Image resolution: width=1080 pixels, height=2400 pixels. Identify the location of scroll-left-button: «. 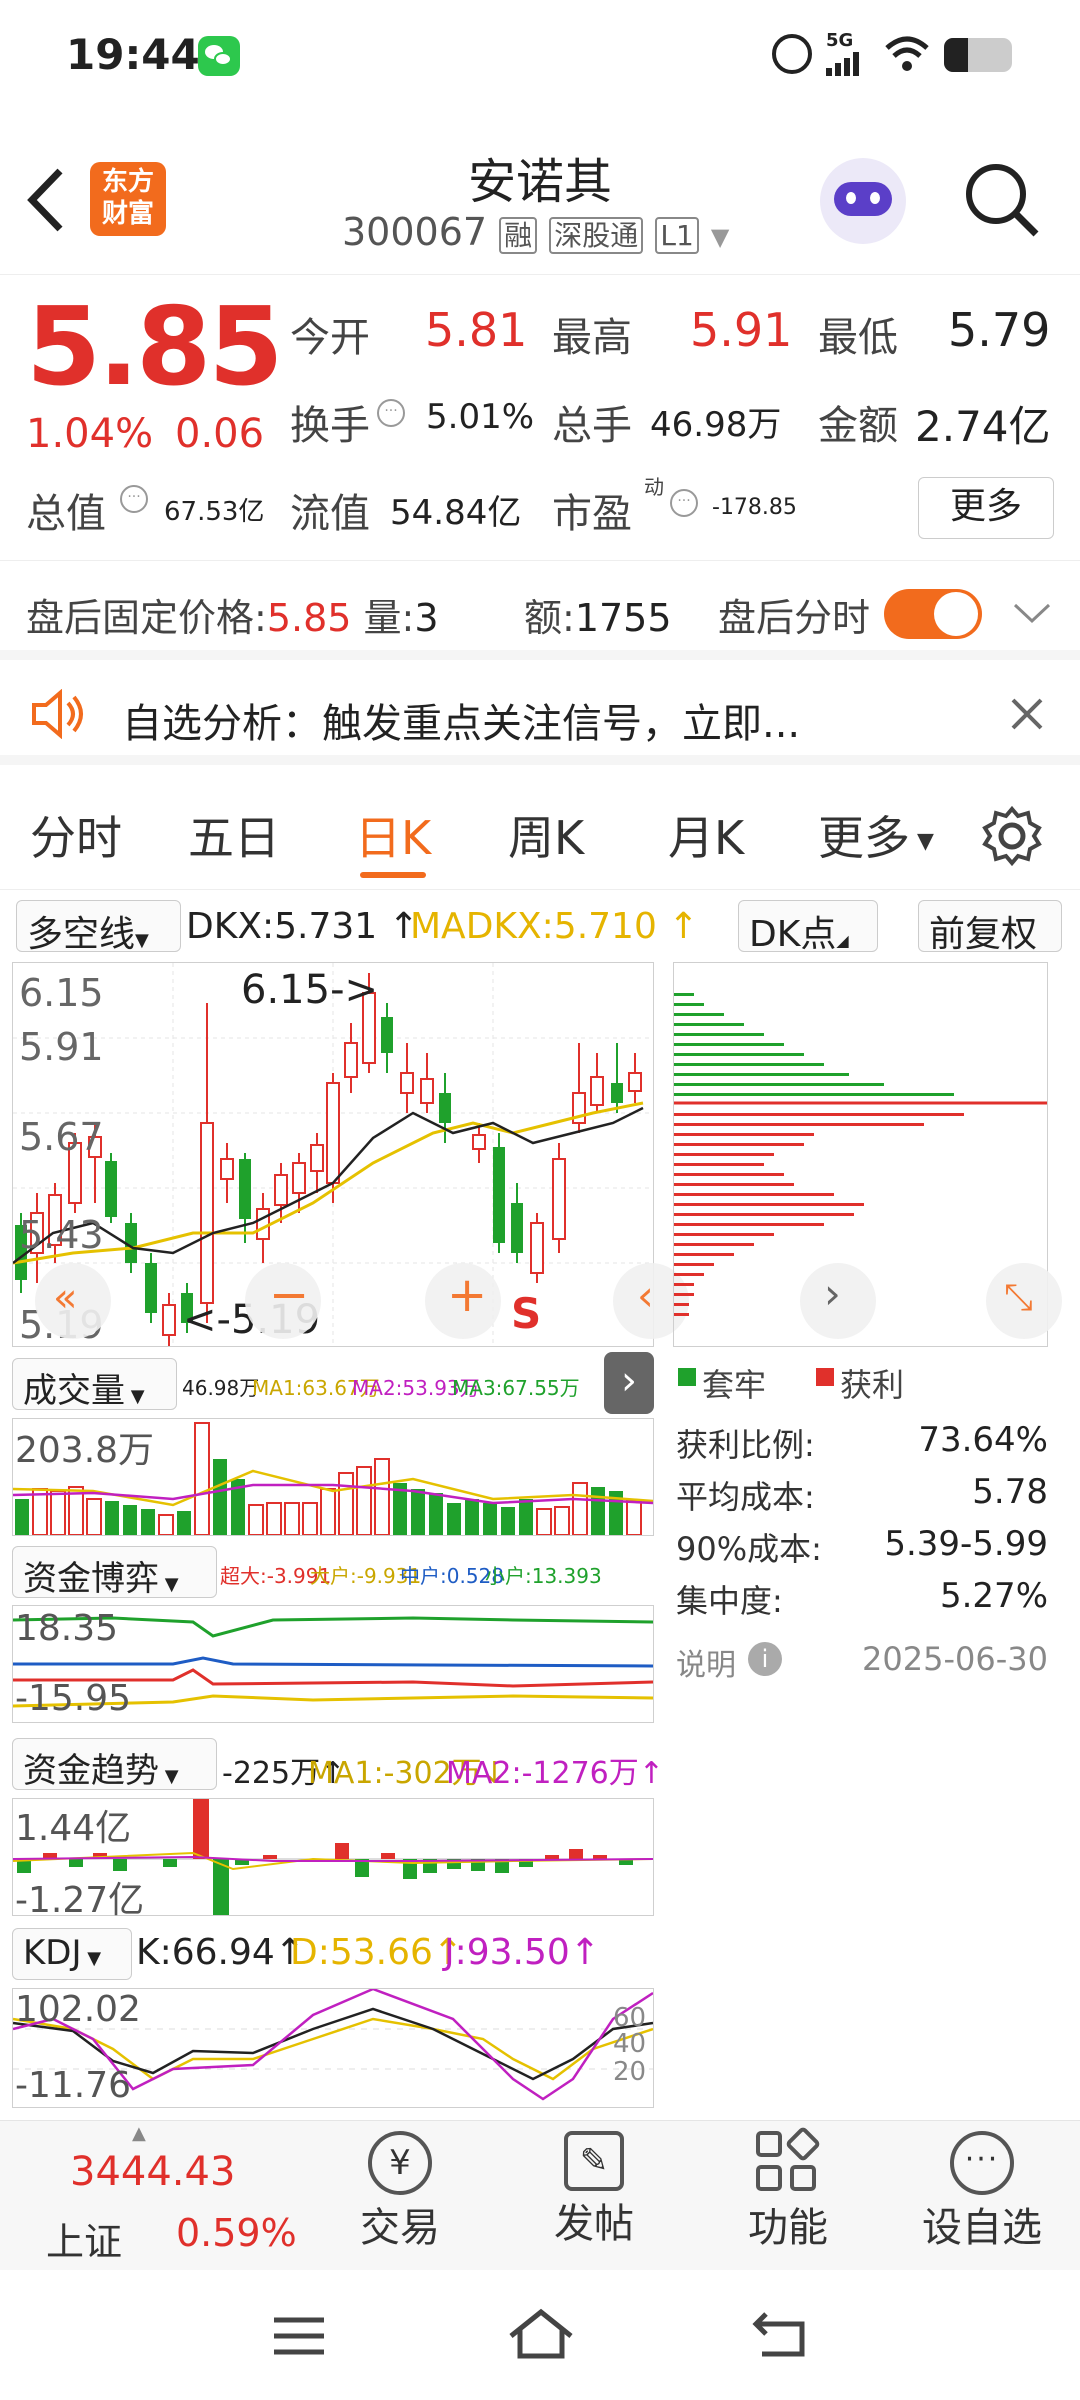
(73, 1301).